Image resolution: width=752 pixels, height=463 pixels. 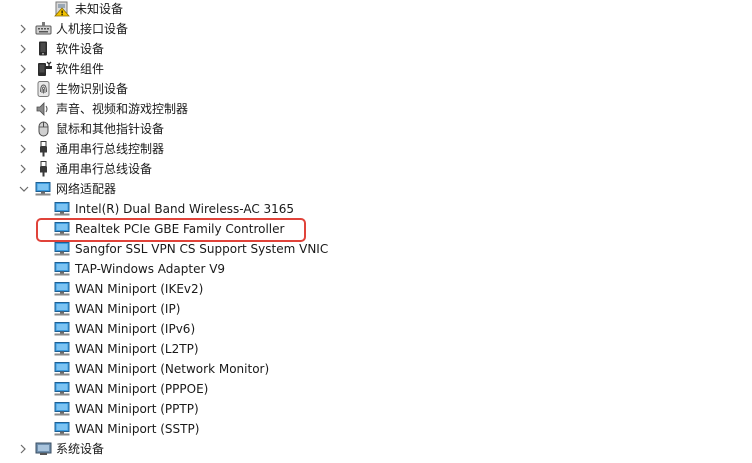 I want to click on tree-item-label: 系统设备, so click(x=80, y=449).